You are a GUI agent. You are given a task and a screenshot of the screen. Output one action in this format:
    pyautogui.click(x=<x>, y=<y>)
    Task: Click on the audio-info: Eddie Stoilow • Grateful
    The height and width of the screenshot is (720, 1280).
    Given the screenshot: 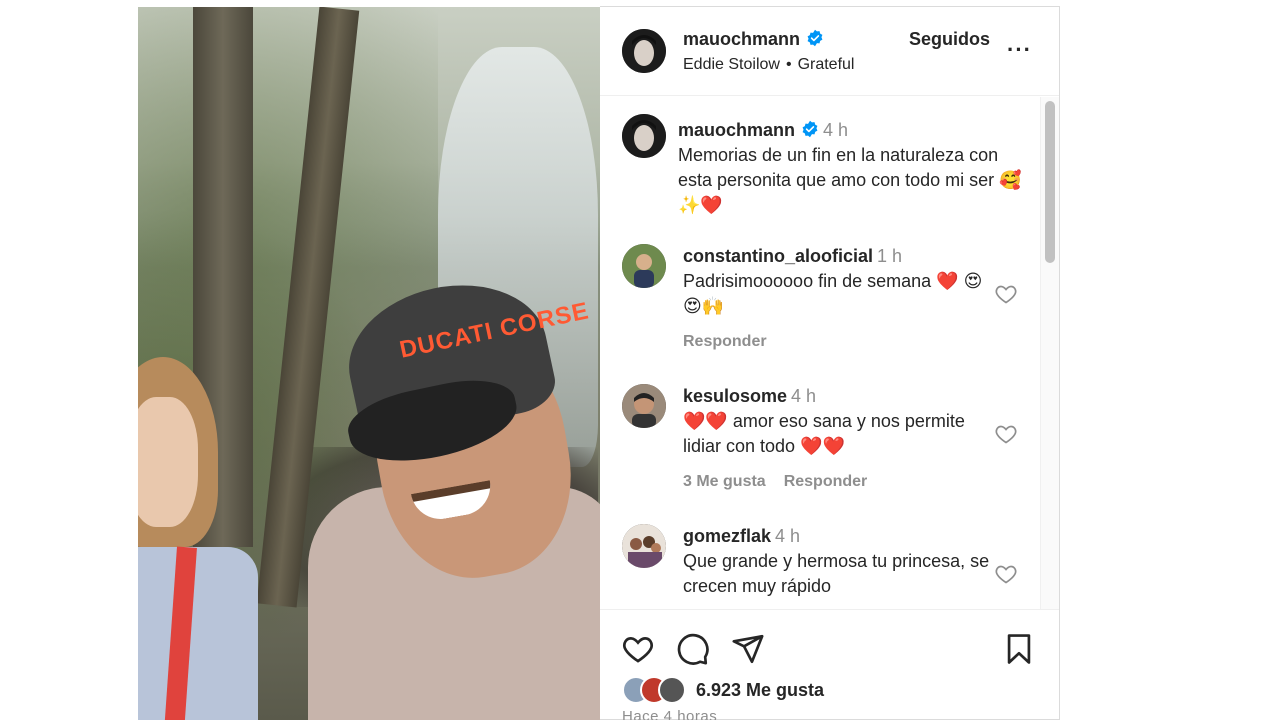 What is the action you would take?
    pyautogui.click(x=768, y=65)
    